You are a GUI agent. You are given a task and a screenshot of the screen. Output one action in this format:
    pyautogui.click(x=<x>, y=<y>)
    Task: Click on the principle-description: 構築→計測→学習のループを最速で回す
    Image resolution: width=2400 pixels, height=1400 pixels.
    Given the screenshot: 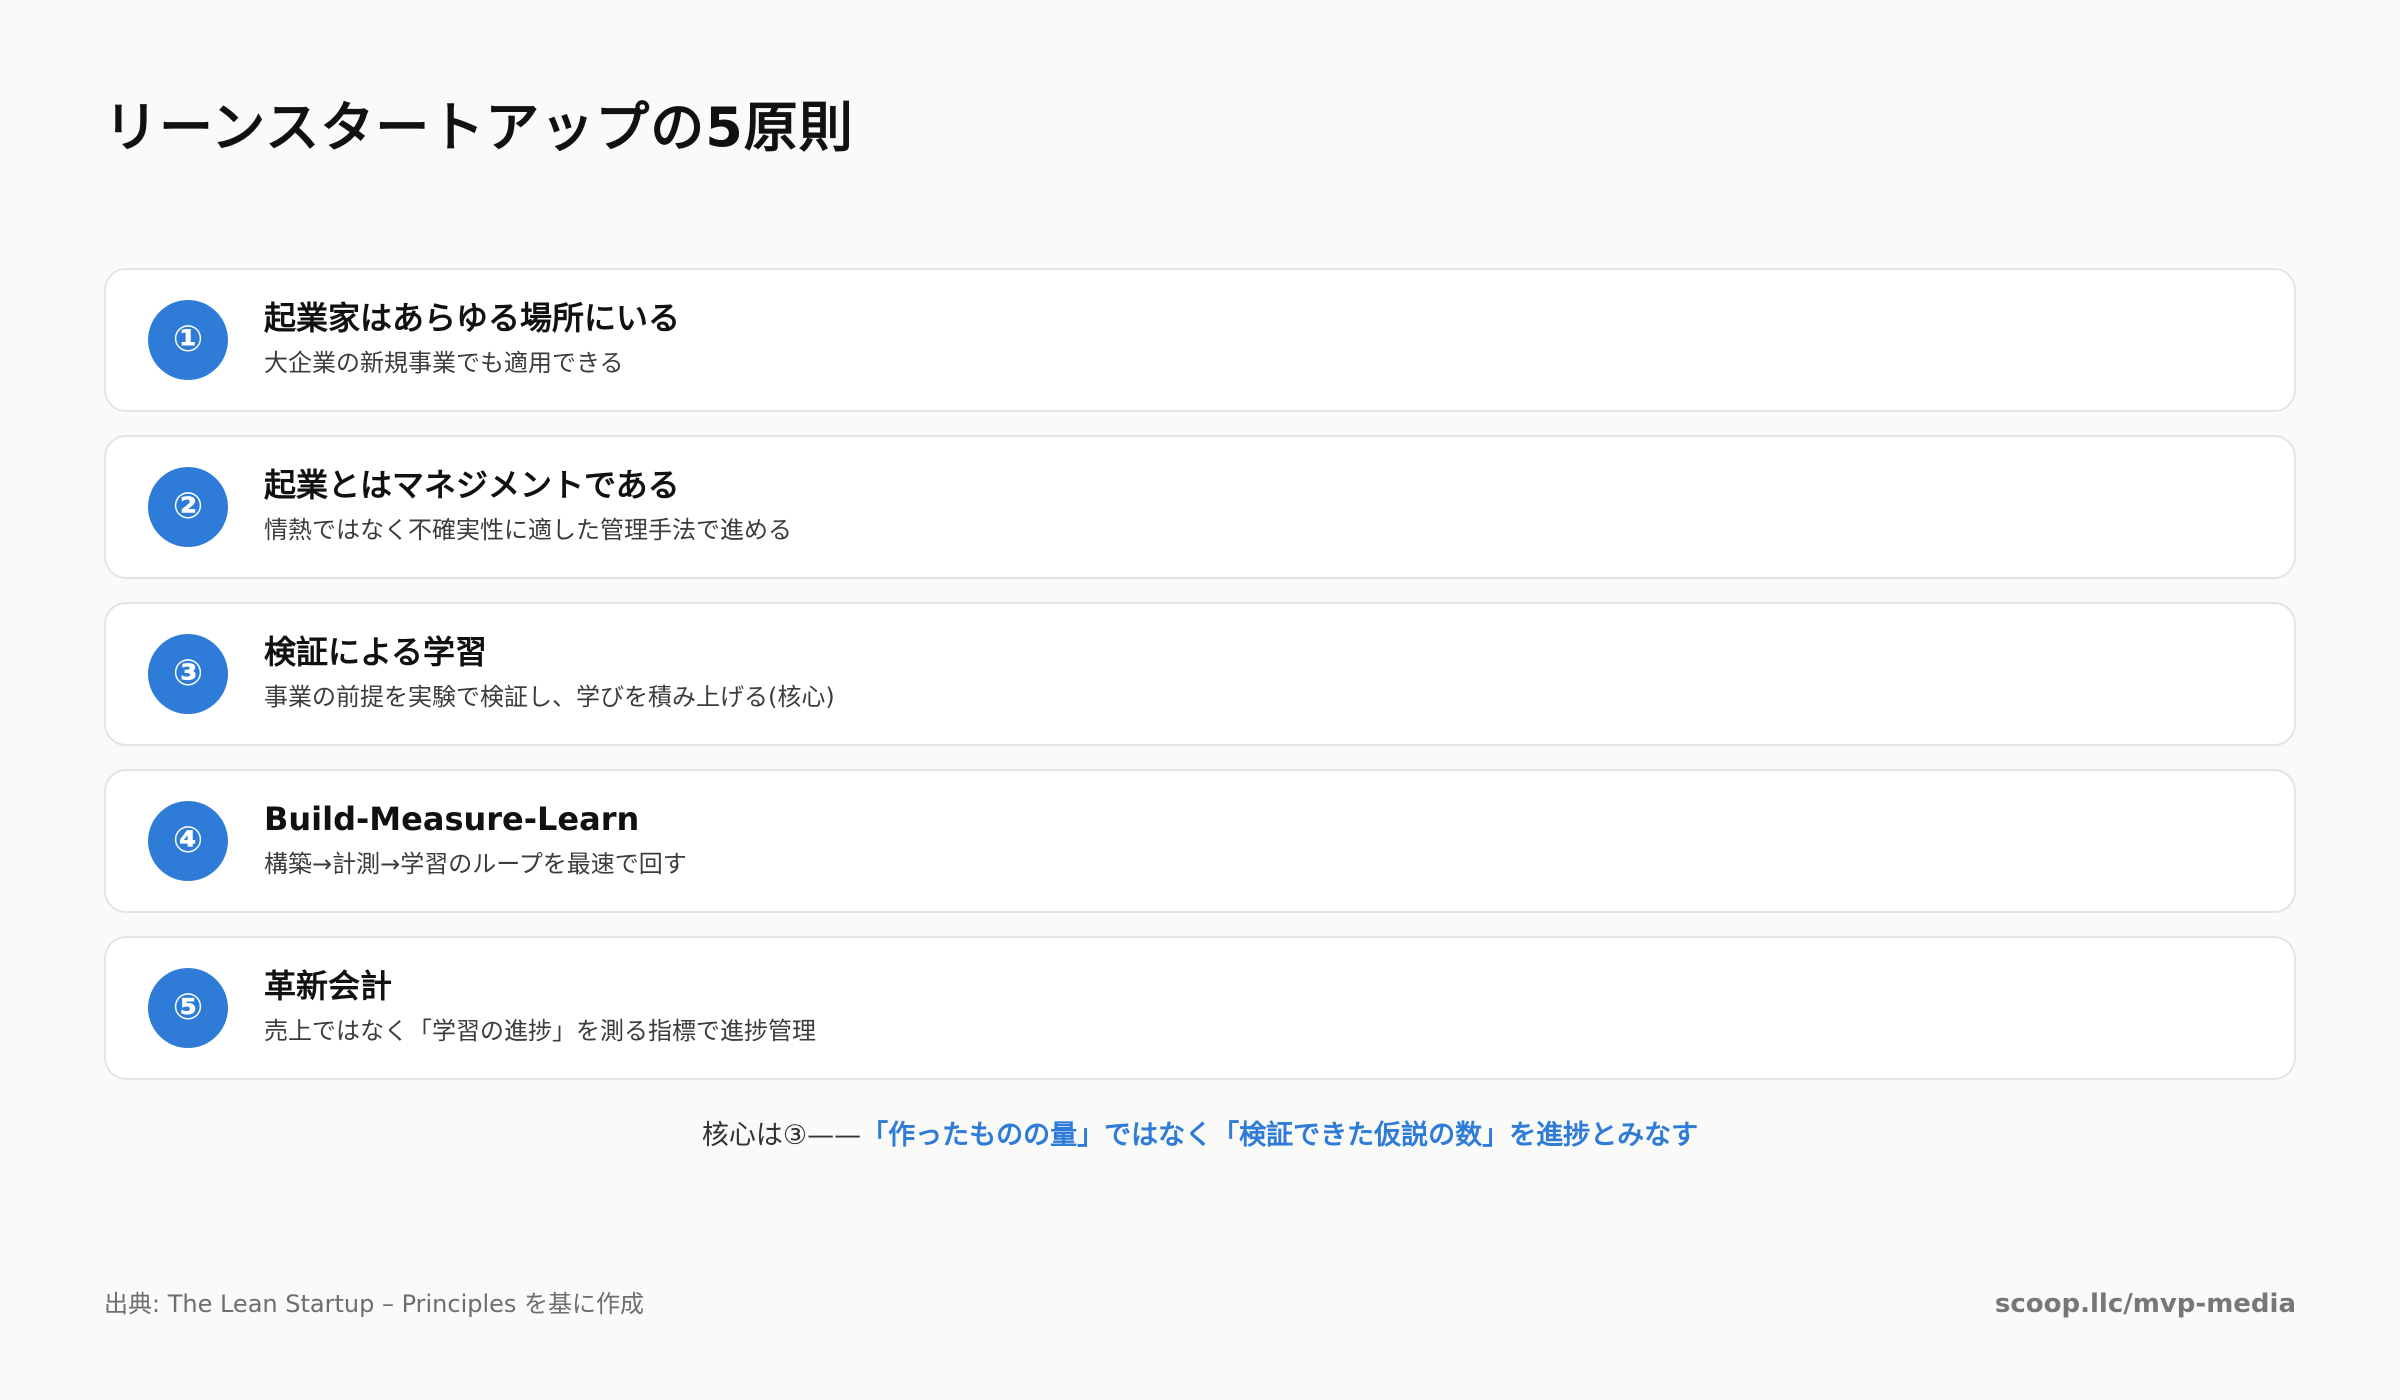 What is the action you would take?
    pyautogui.click(x=475, y=864)
    